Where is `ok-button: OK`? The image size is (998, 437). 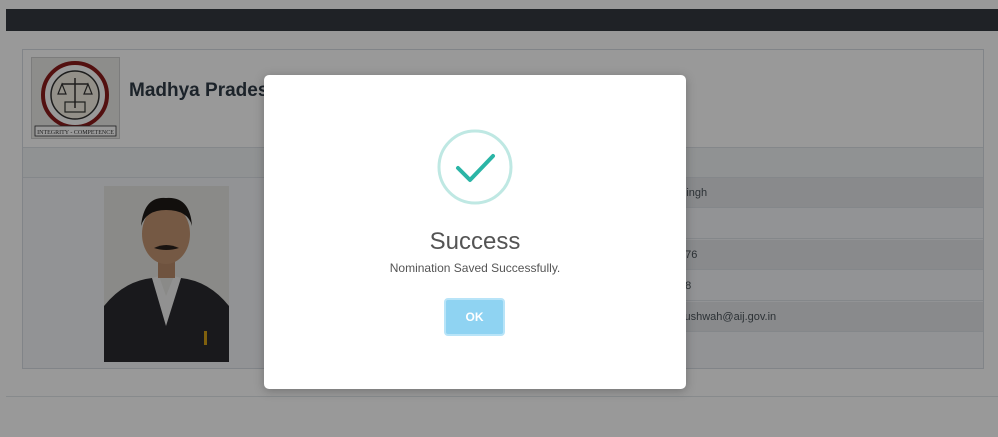 ok-button: OK is located at coordinates (474, 317).